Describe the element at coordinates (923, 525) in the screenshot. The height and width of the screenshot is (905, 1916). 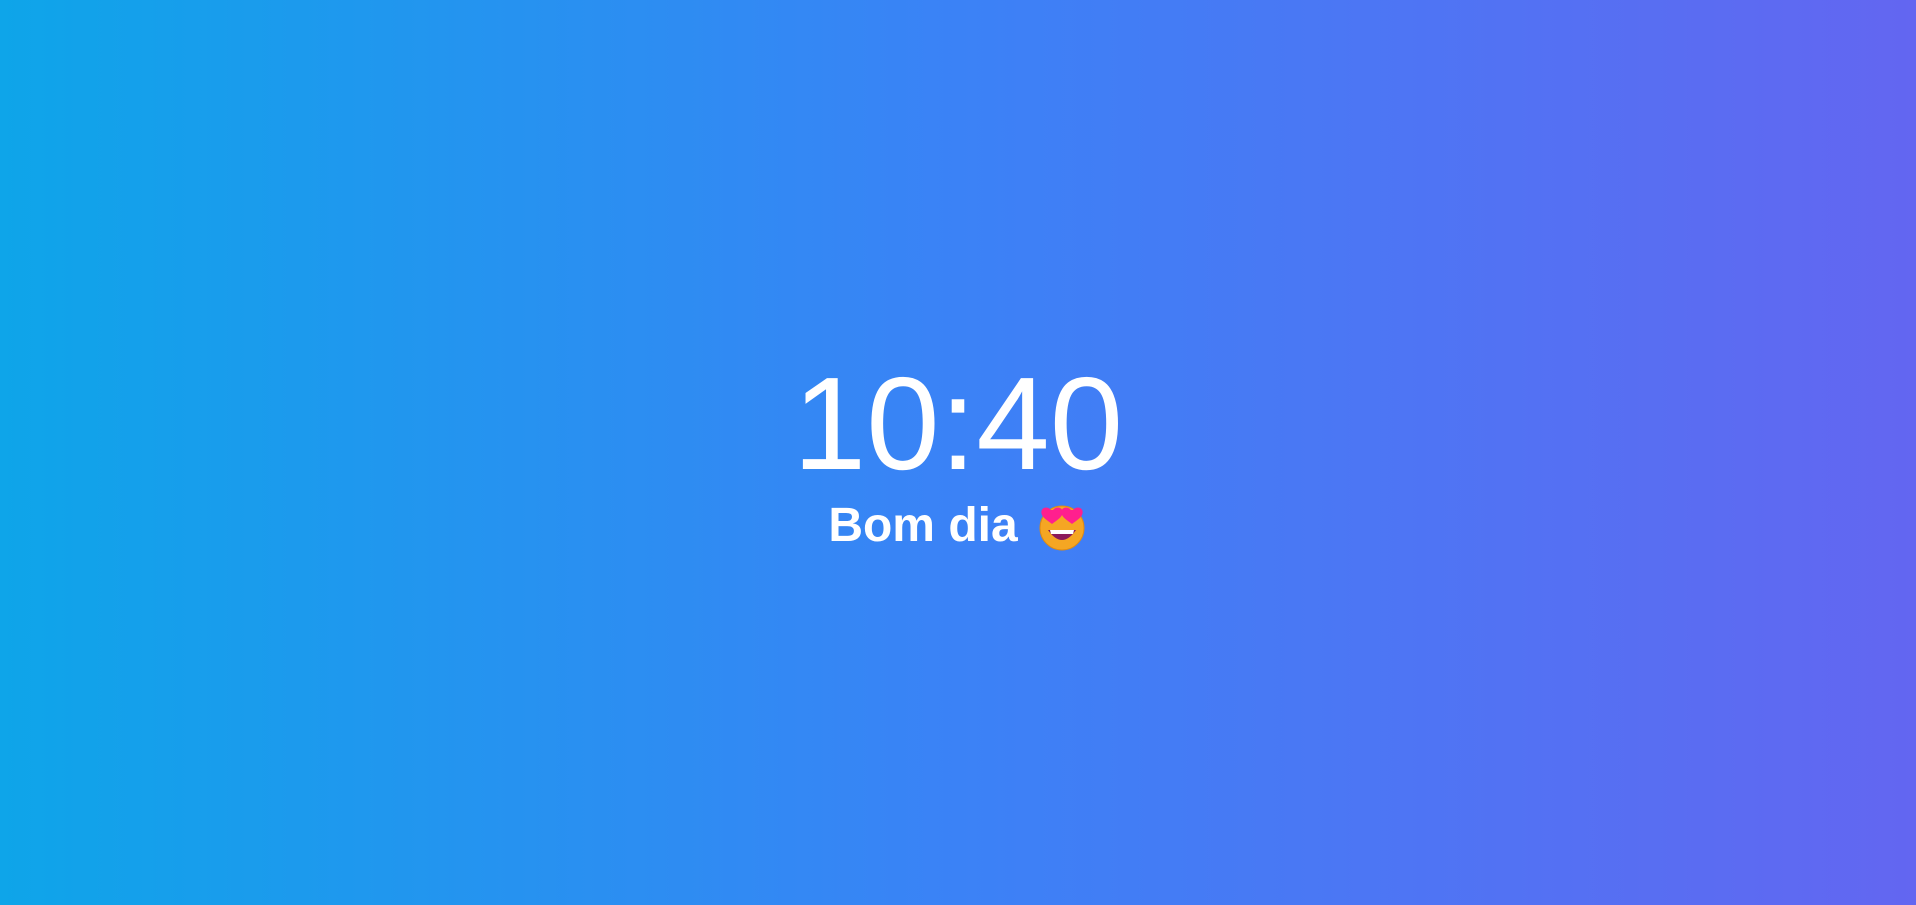
I see `greeting-text: Bom dia` at that location.